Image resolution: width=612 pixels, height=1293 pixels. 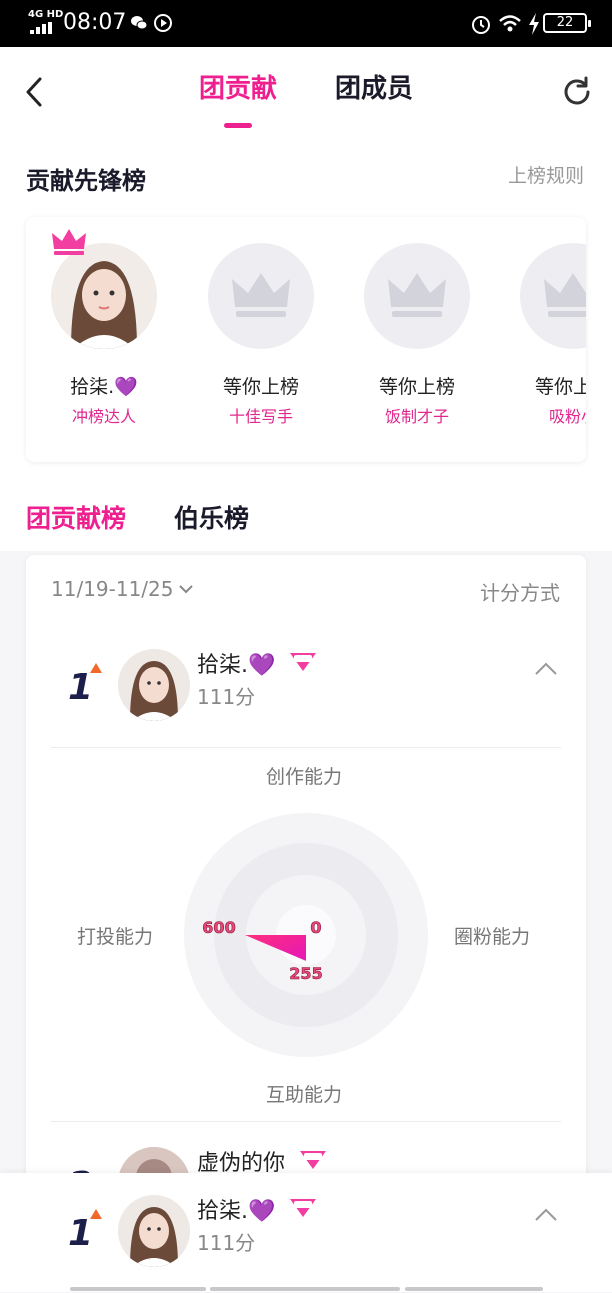 I want to click on my-ranking-row: 1 拾柒.💜 111分, so click(x=306, y=1238).